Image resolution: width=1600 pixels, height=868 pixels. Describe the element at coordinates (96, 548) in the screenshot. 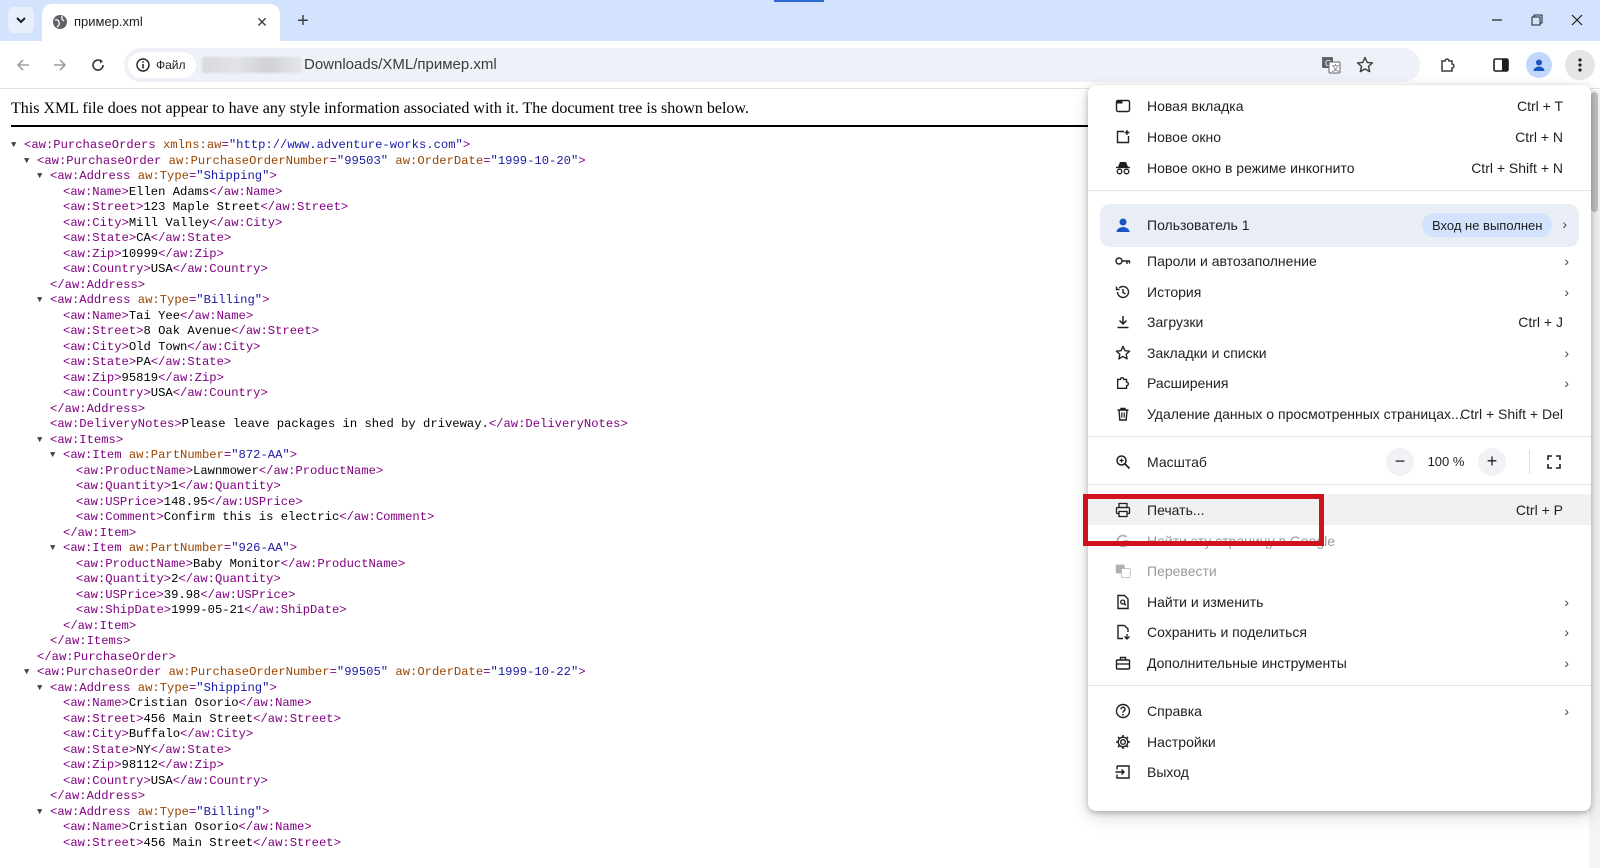

I see `xml-token: <aw:Item` at that location.